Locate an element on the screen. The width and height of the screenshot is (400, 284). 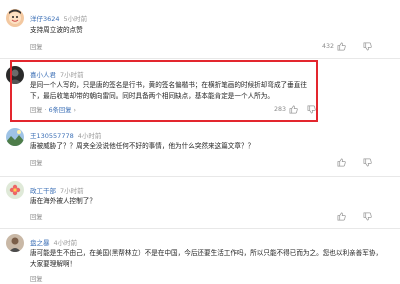
comment-text: 唐被威胁了？？周夹全没说他任何不好的事情，他为什么突然来这篇文章？？ is located at coordinates (142, 146).